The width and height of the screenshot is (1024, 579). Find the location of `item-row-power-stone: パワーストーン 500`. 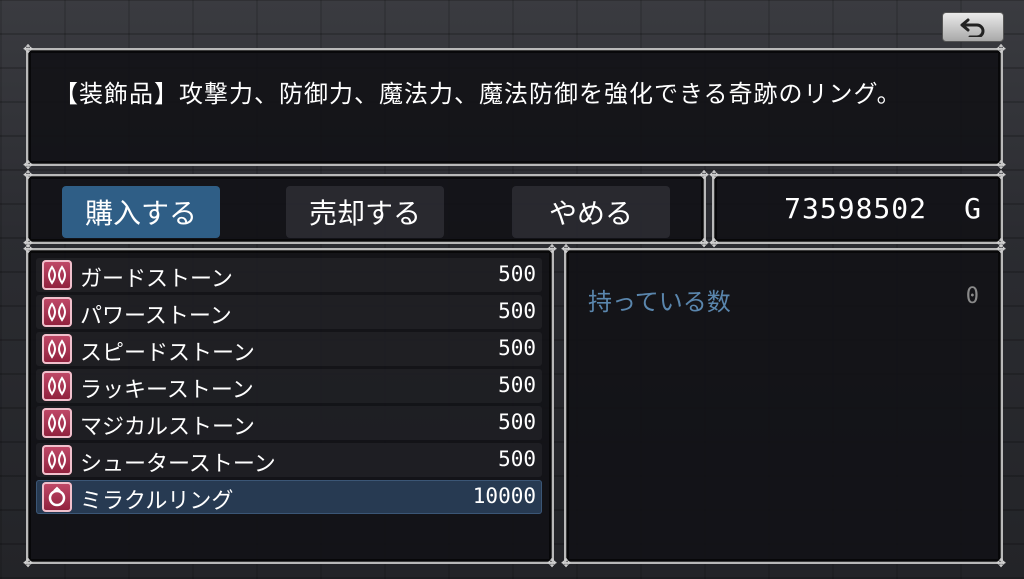

item-row-power-stone: パワーストーン 500 is located at coordinates (289, 312).